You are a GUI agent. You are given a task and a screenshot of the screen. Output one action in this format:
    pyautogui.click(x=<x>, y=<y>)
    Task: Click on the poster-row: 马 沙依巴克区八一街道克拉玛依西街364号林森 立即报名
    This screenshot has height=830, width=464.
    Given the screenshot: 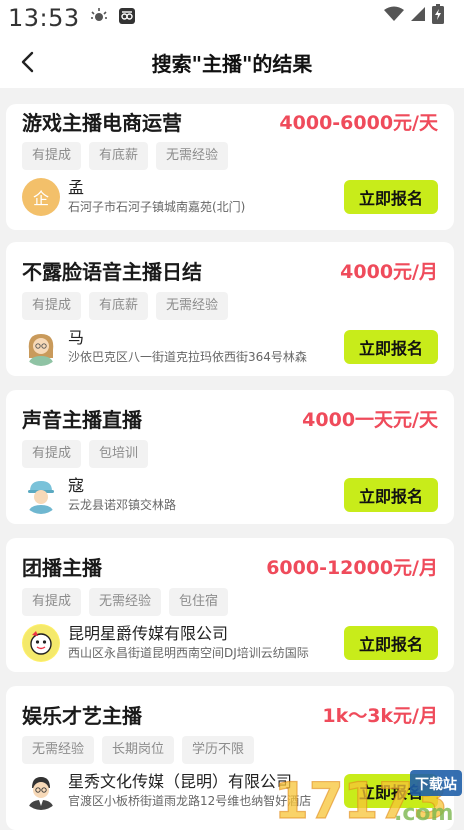 What is the action you would take?
    pyautogui.click(x=230, y=347)
    